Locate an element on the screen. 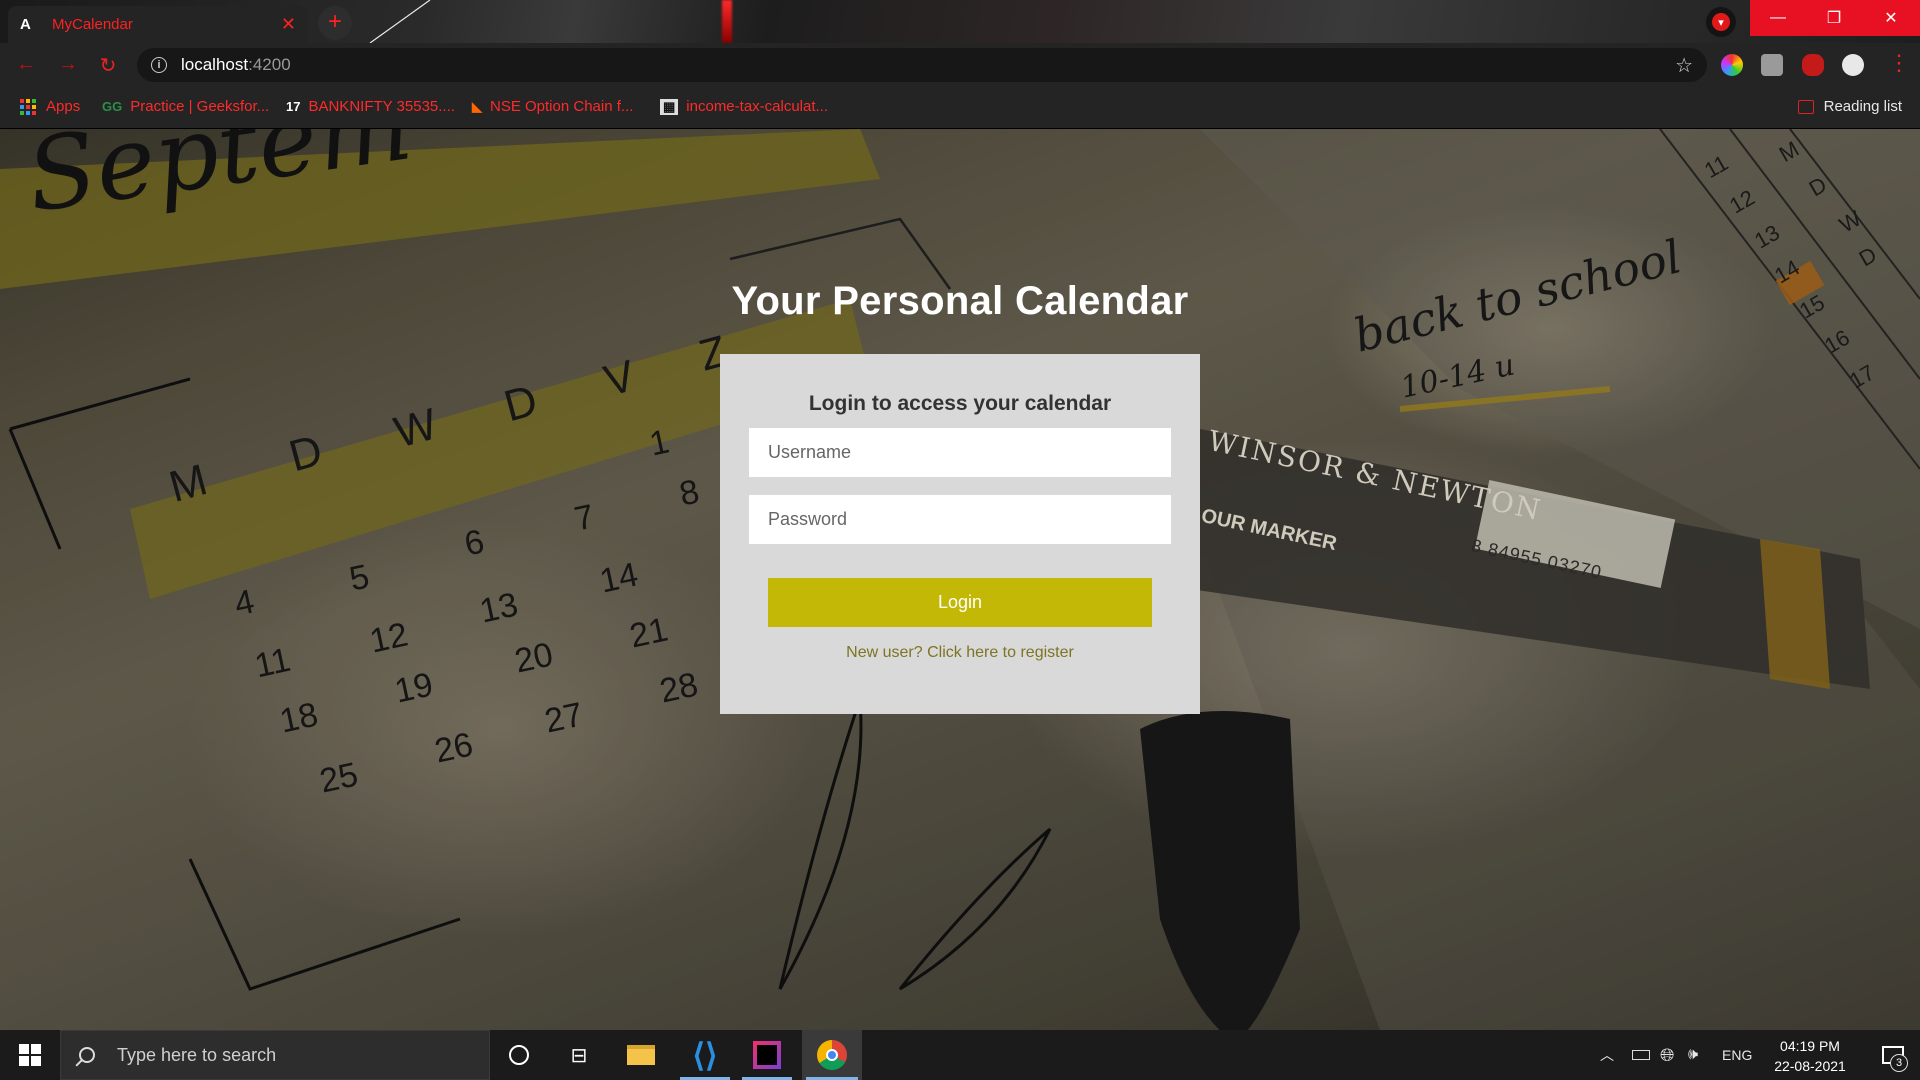 This screenshot has width=1920, height=1080. cortana-button is located at coordinates (519, 1055).